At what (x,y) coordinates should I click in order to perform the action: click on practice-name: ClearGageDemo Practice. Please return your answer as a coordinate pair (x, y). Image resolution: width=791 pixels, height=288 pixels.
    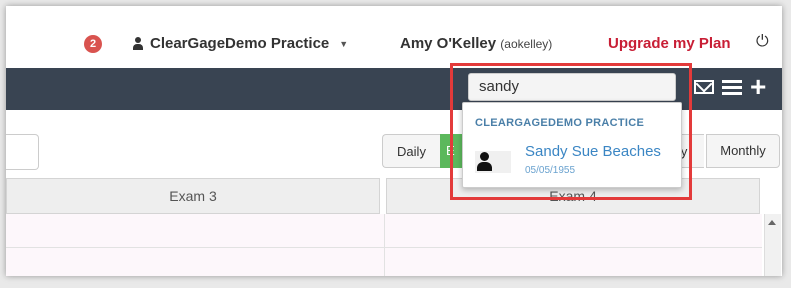
    Looking at the image, I should click on (240, 43).